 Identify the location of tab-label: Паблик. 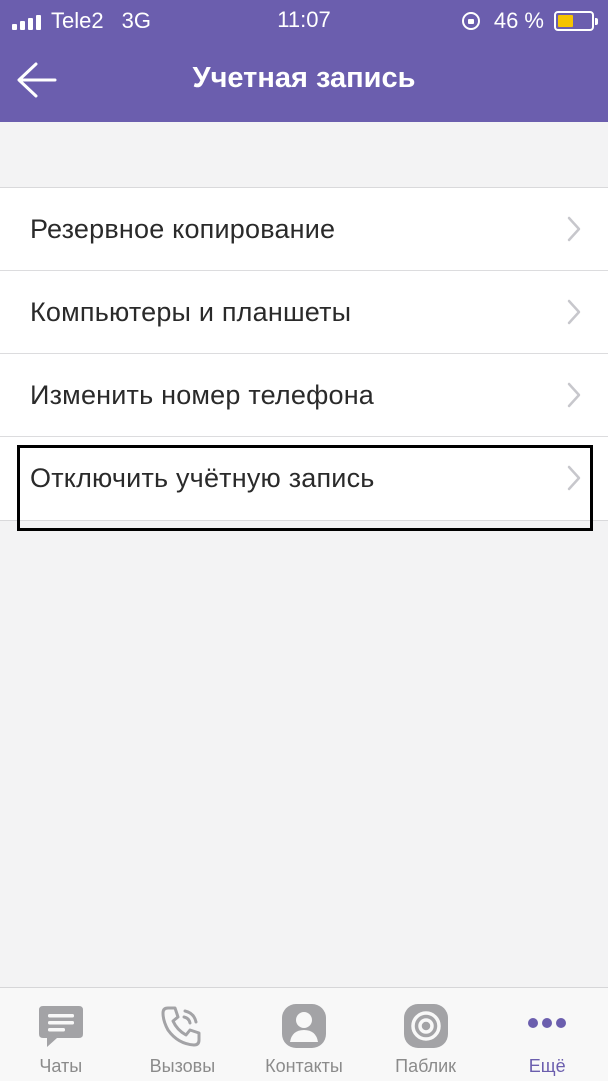
(426, 1066).